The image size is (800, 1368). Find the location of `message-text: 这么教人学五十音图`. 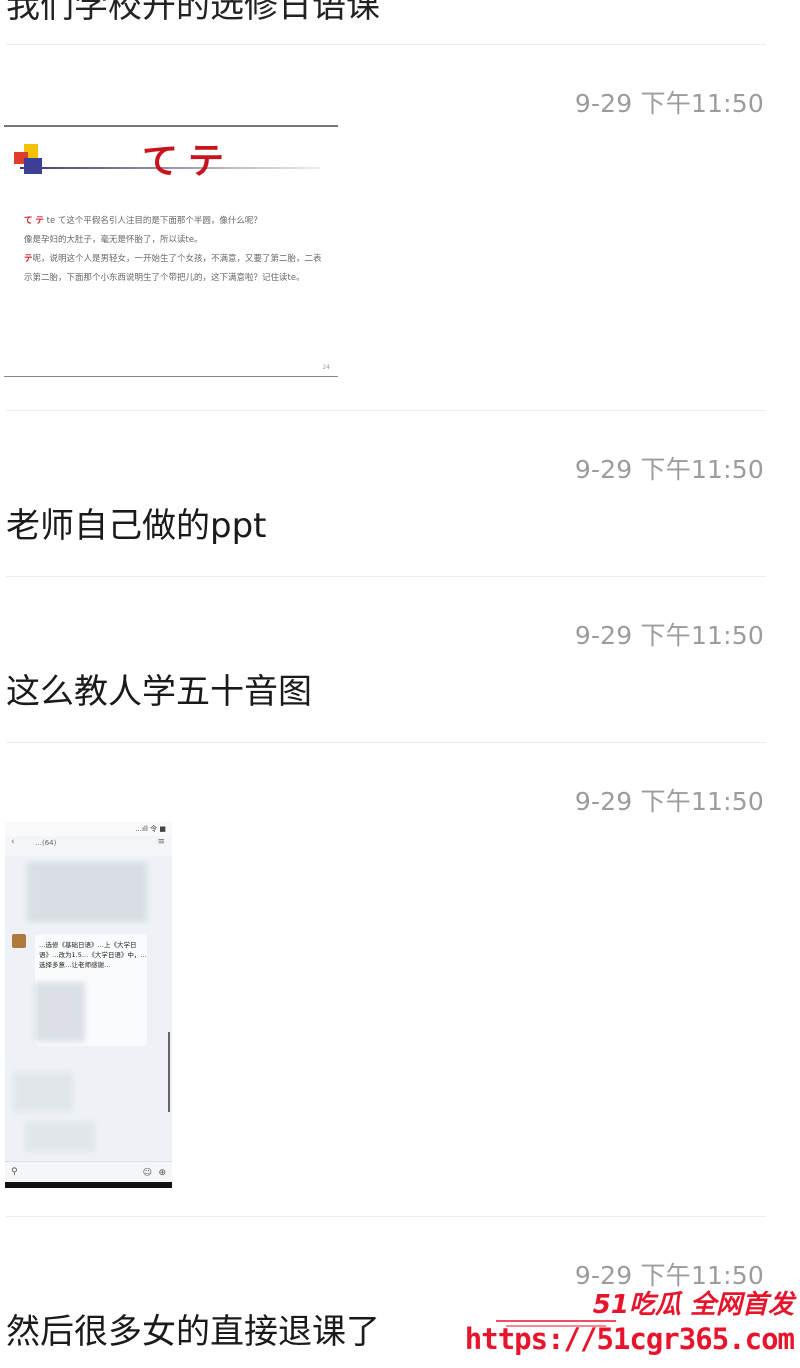

message-text: 这么教人学五十音图 is located at coordinates (159, 688).